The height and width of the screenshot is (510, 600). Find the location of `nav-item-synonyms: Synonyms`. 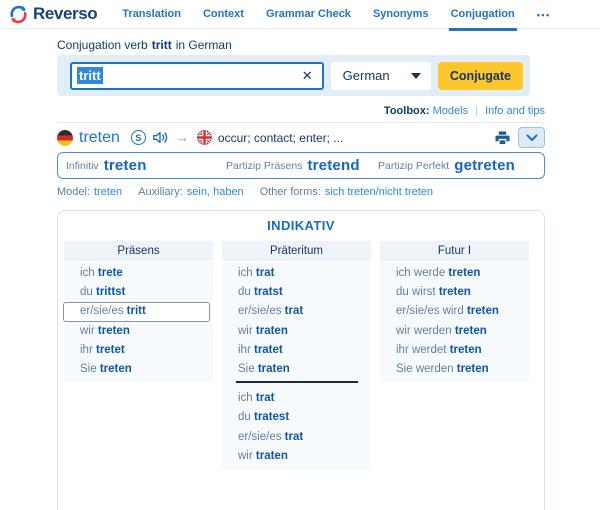

nav-item-synonyms: Synonyms is located at coordinates (401, 14).